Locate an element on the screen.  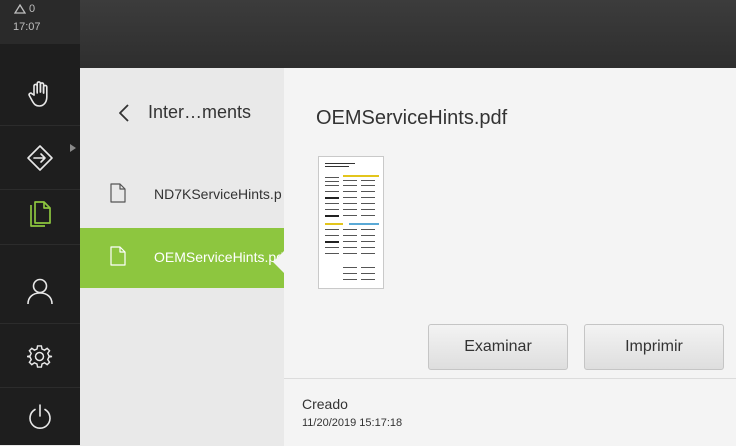
arrow-in-icon is located at coordinates (40, 157).